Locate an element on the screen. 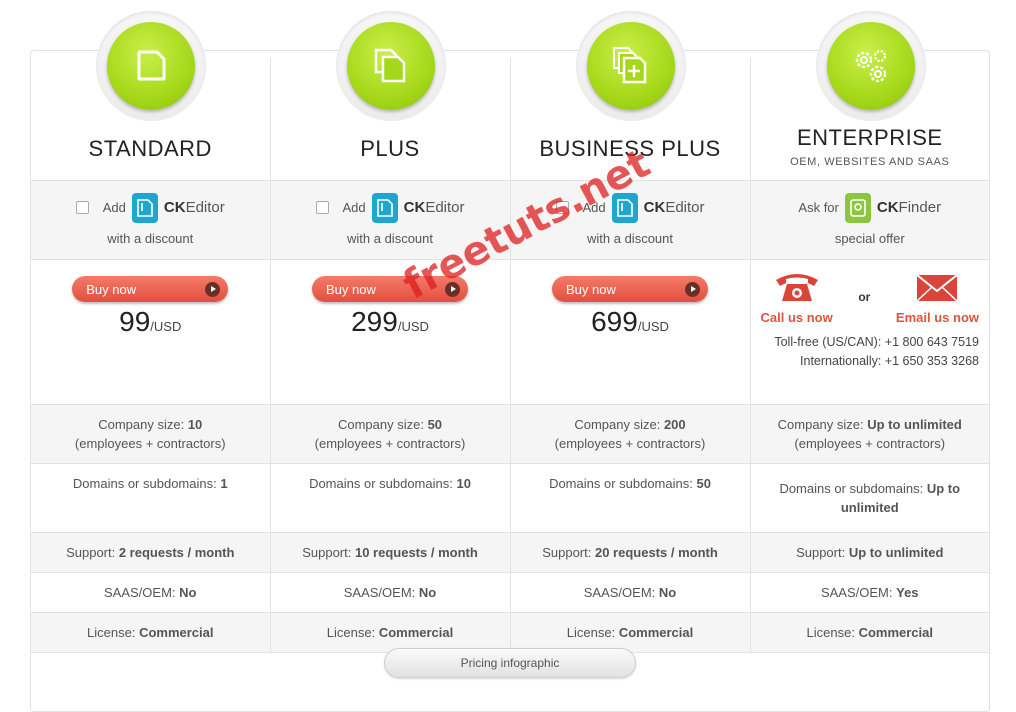  ckfinder-logo-text: CKFinder is located at coordinates (909, 207).